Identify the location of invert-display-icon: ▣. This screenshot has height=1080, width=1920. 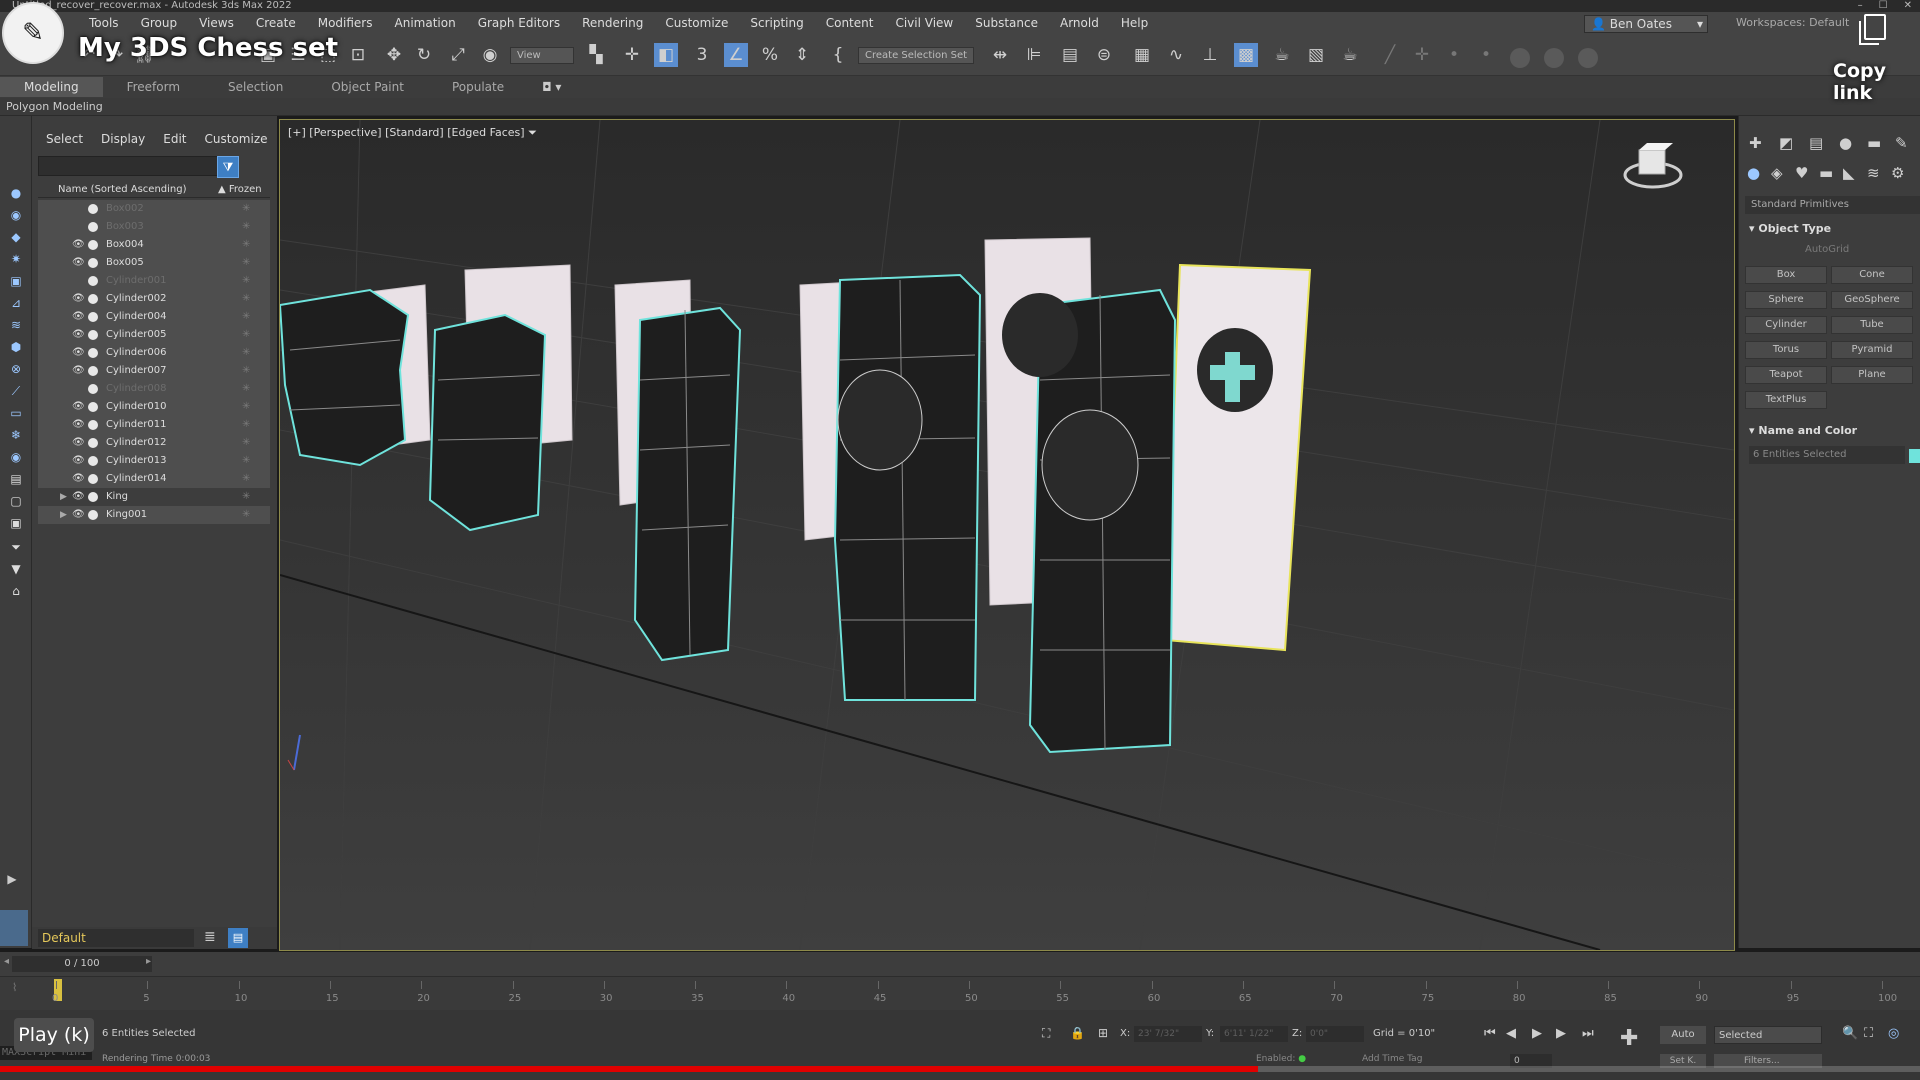
(16, 523).